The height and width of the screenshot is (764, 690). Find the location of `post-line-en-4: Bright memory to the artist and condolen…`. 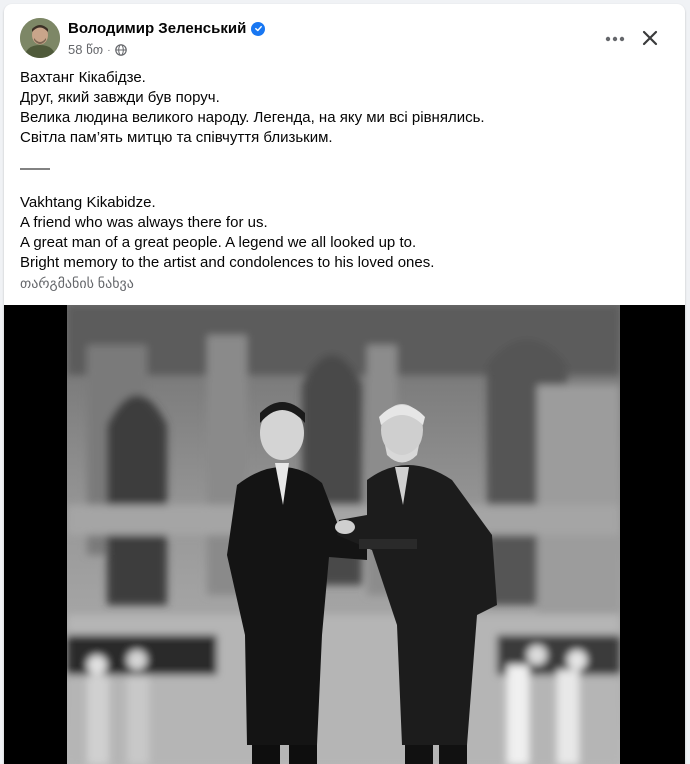

post-line-en-4: Bright memory to the artist and condolen… is located at coordinates (227, 262).